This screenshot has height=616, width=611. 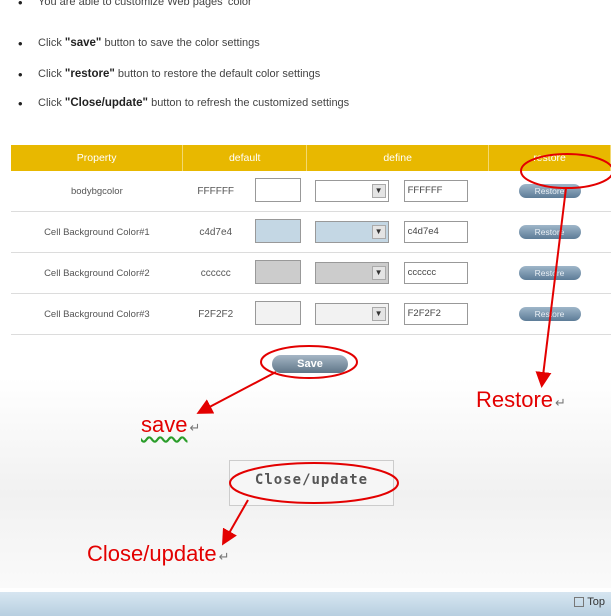 I want to click on restore-annotation: Restore ↵, so click(x=521, y=400).